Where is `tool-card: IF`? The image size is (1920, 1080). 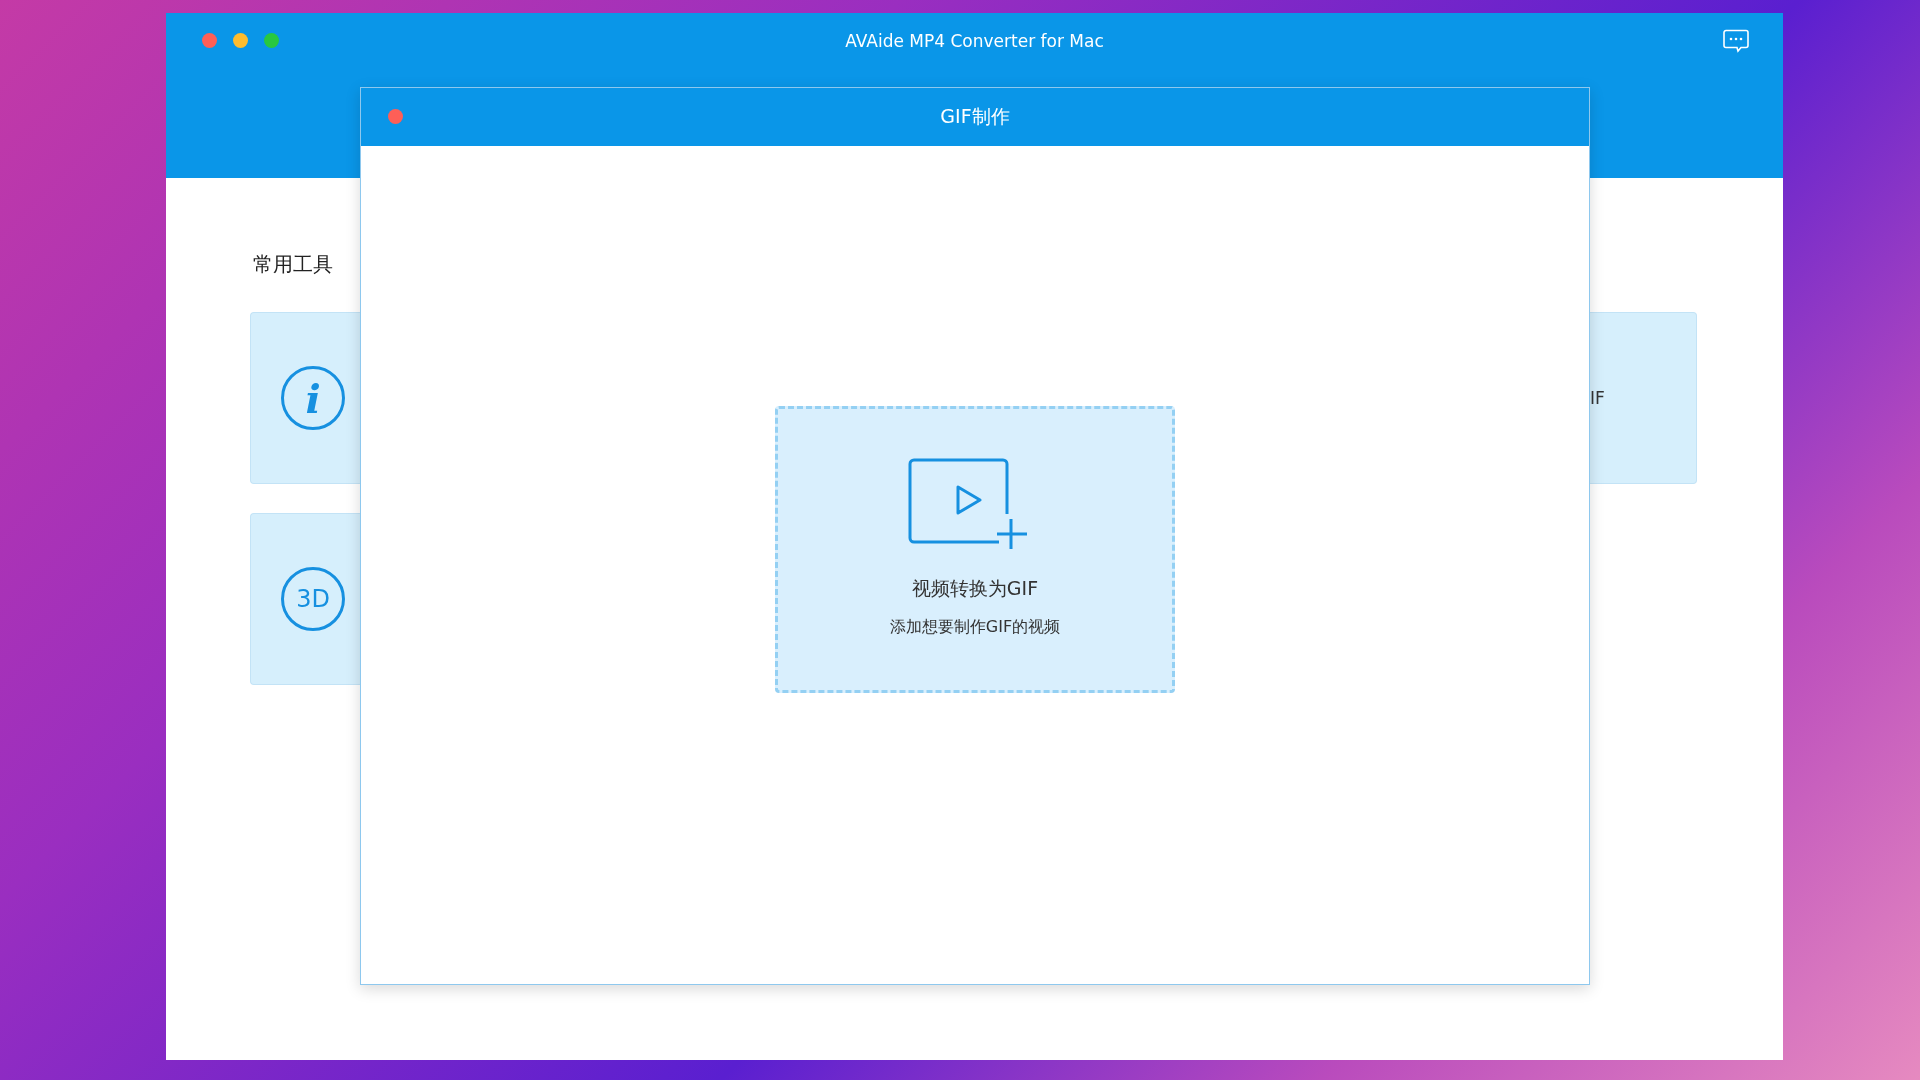
tool-card: IF is located at coordinates (1643, 398).